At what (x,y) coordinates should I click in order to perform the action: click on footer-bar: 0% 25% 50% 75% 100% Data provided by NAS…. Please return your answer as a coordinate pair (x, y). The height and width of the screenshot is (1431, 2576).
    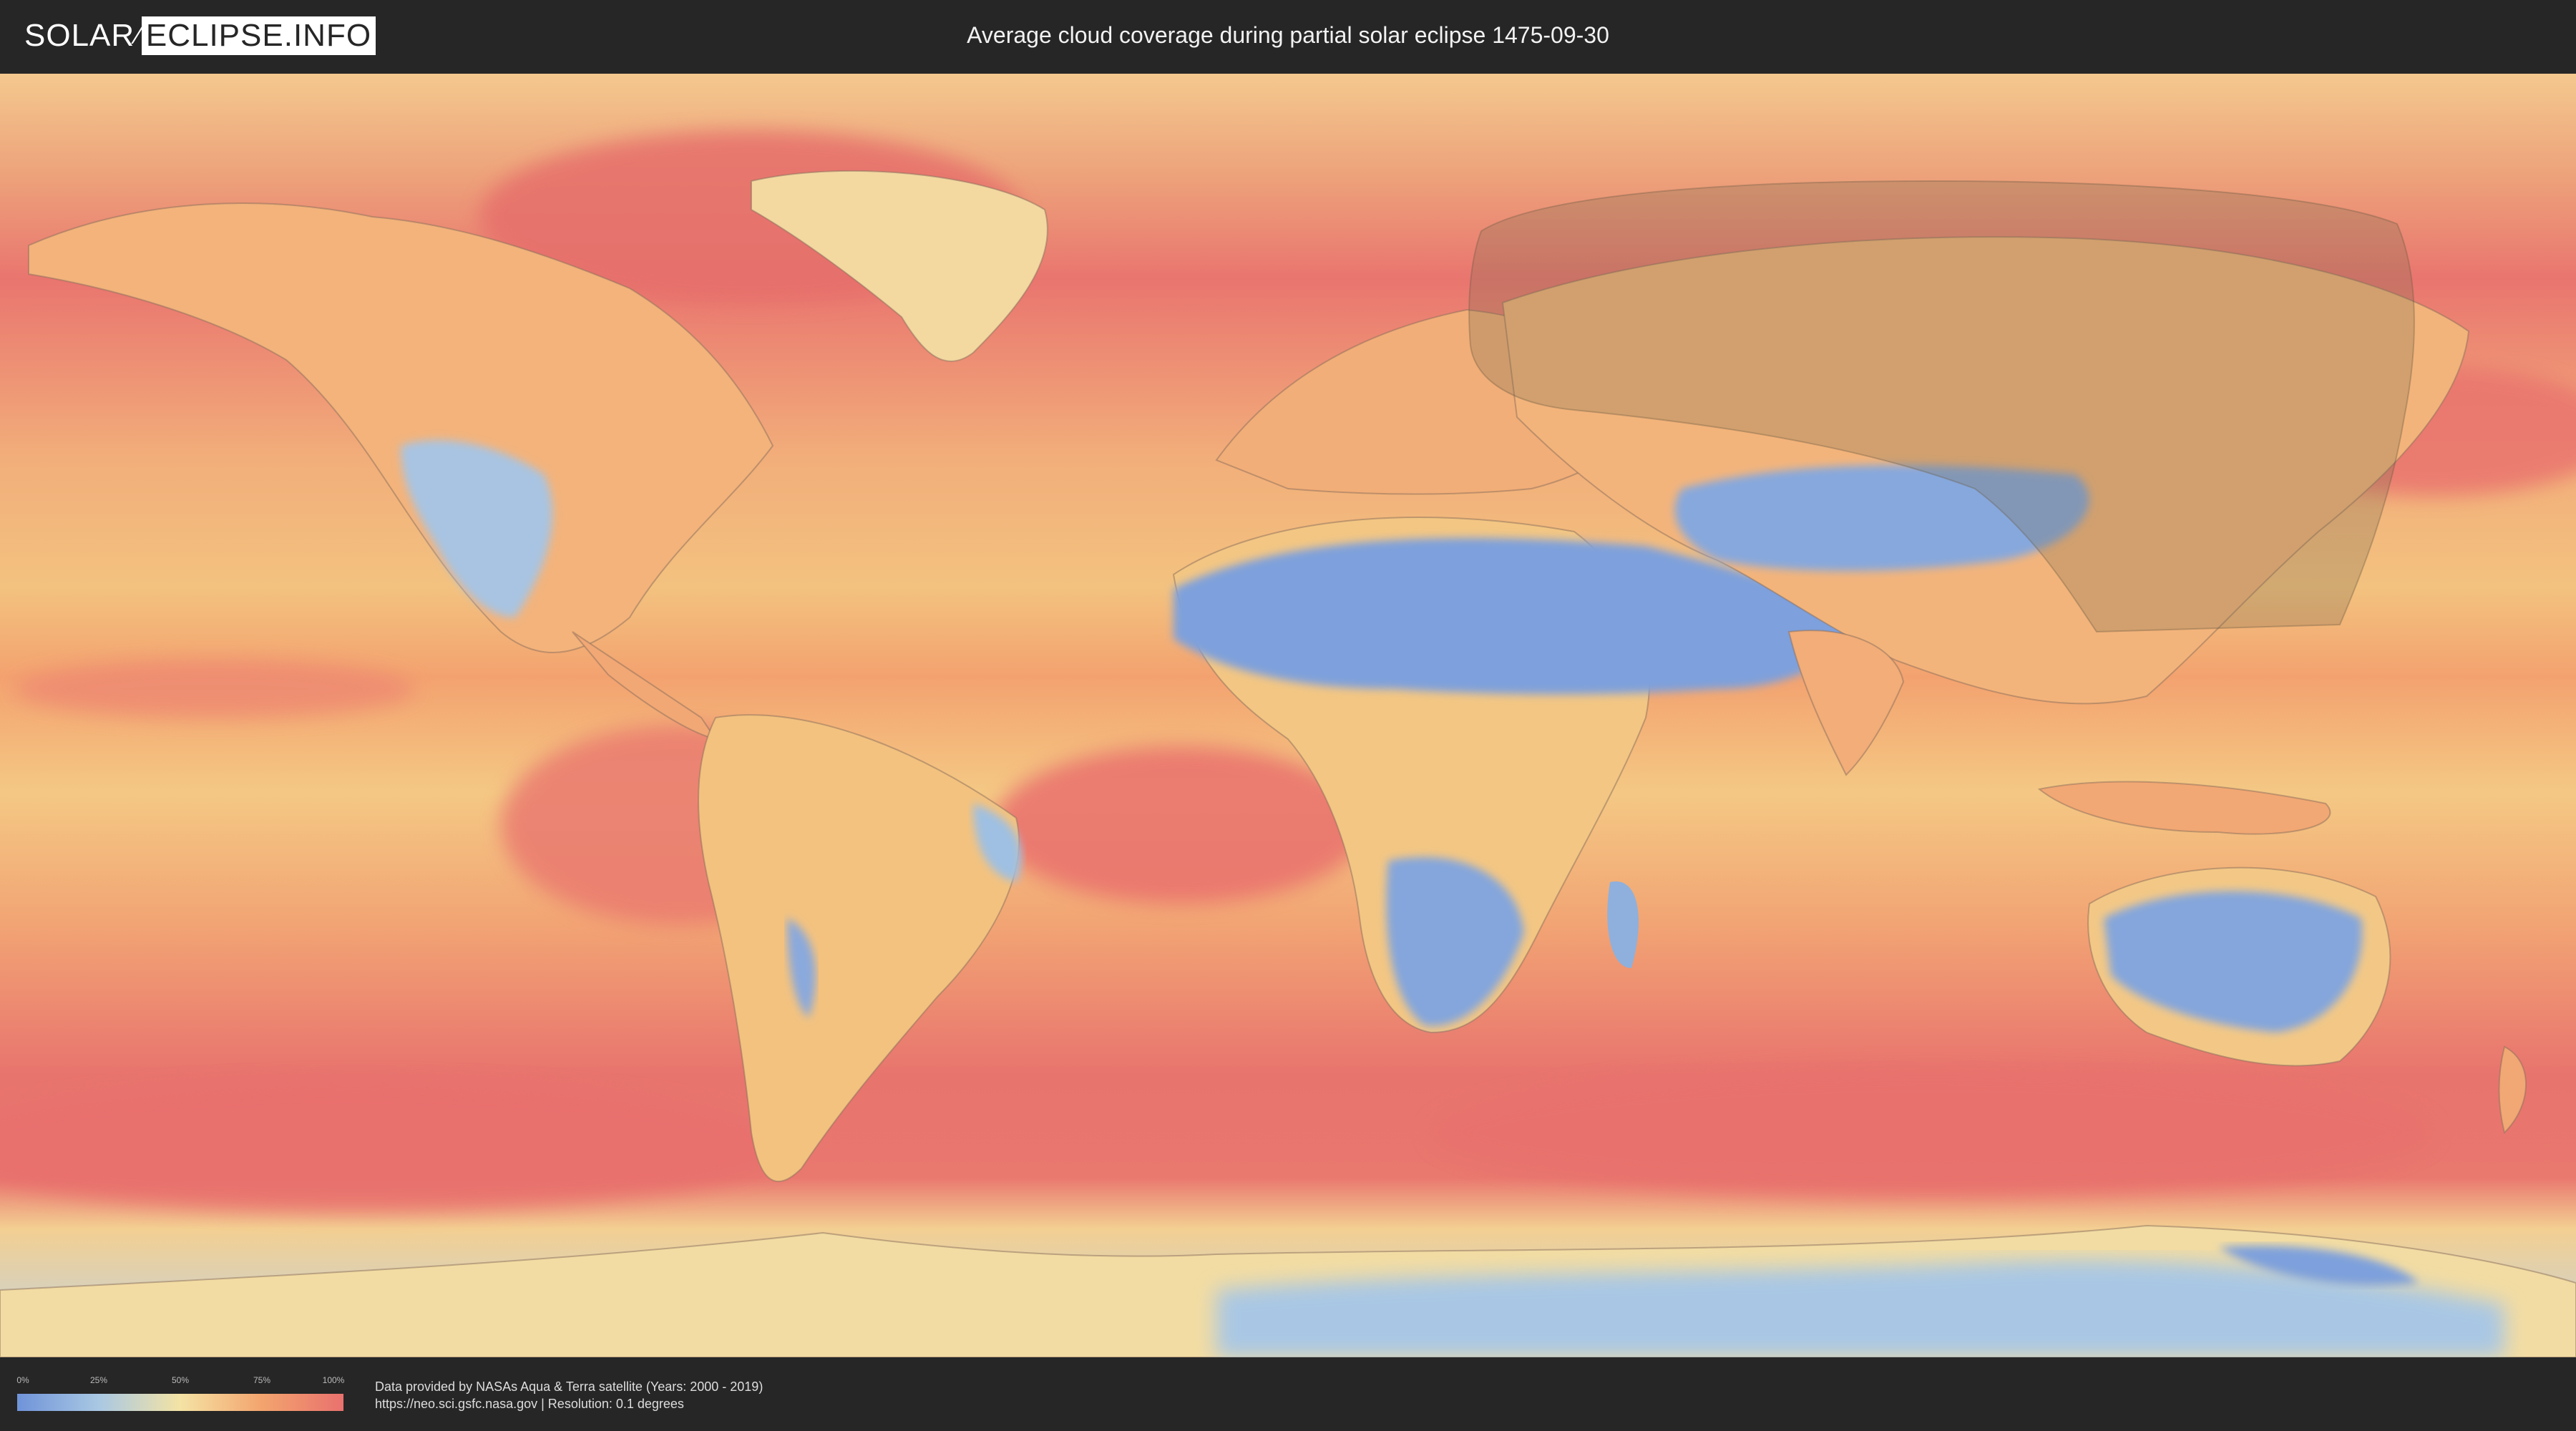
    Looking at the image, I should click on (1288, 1395).